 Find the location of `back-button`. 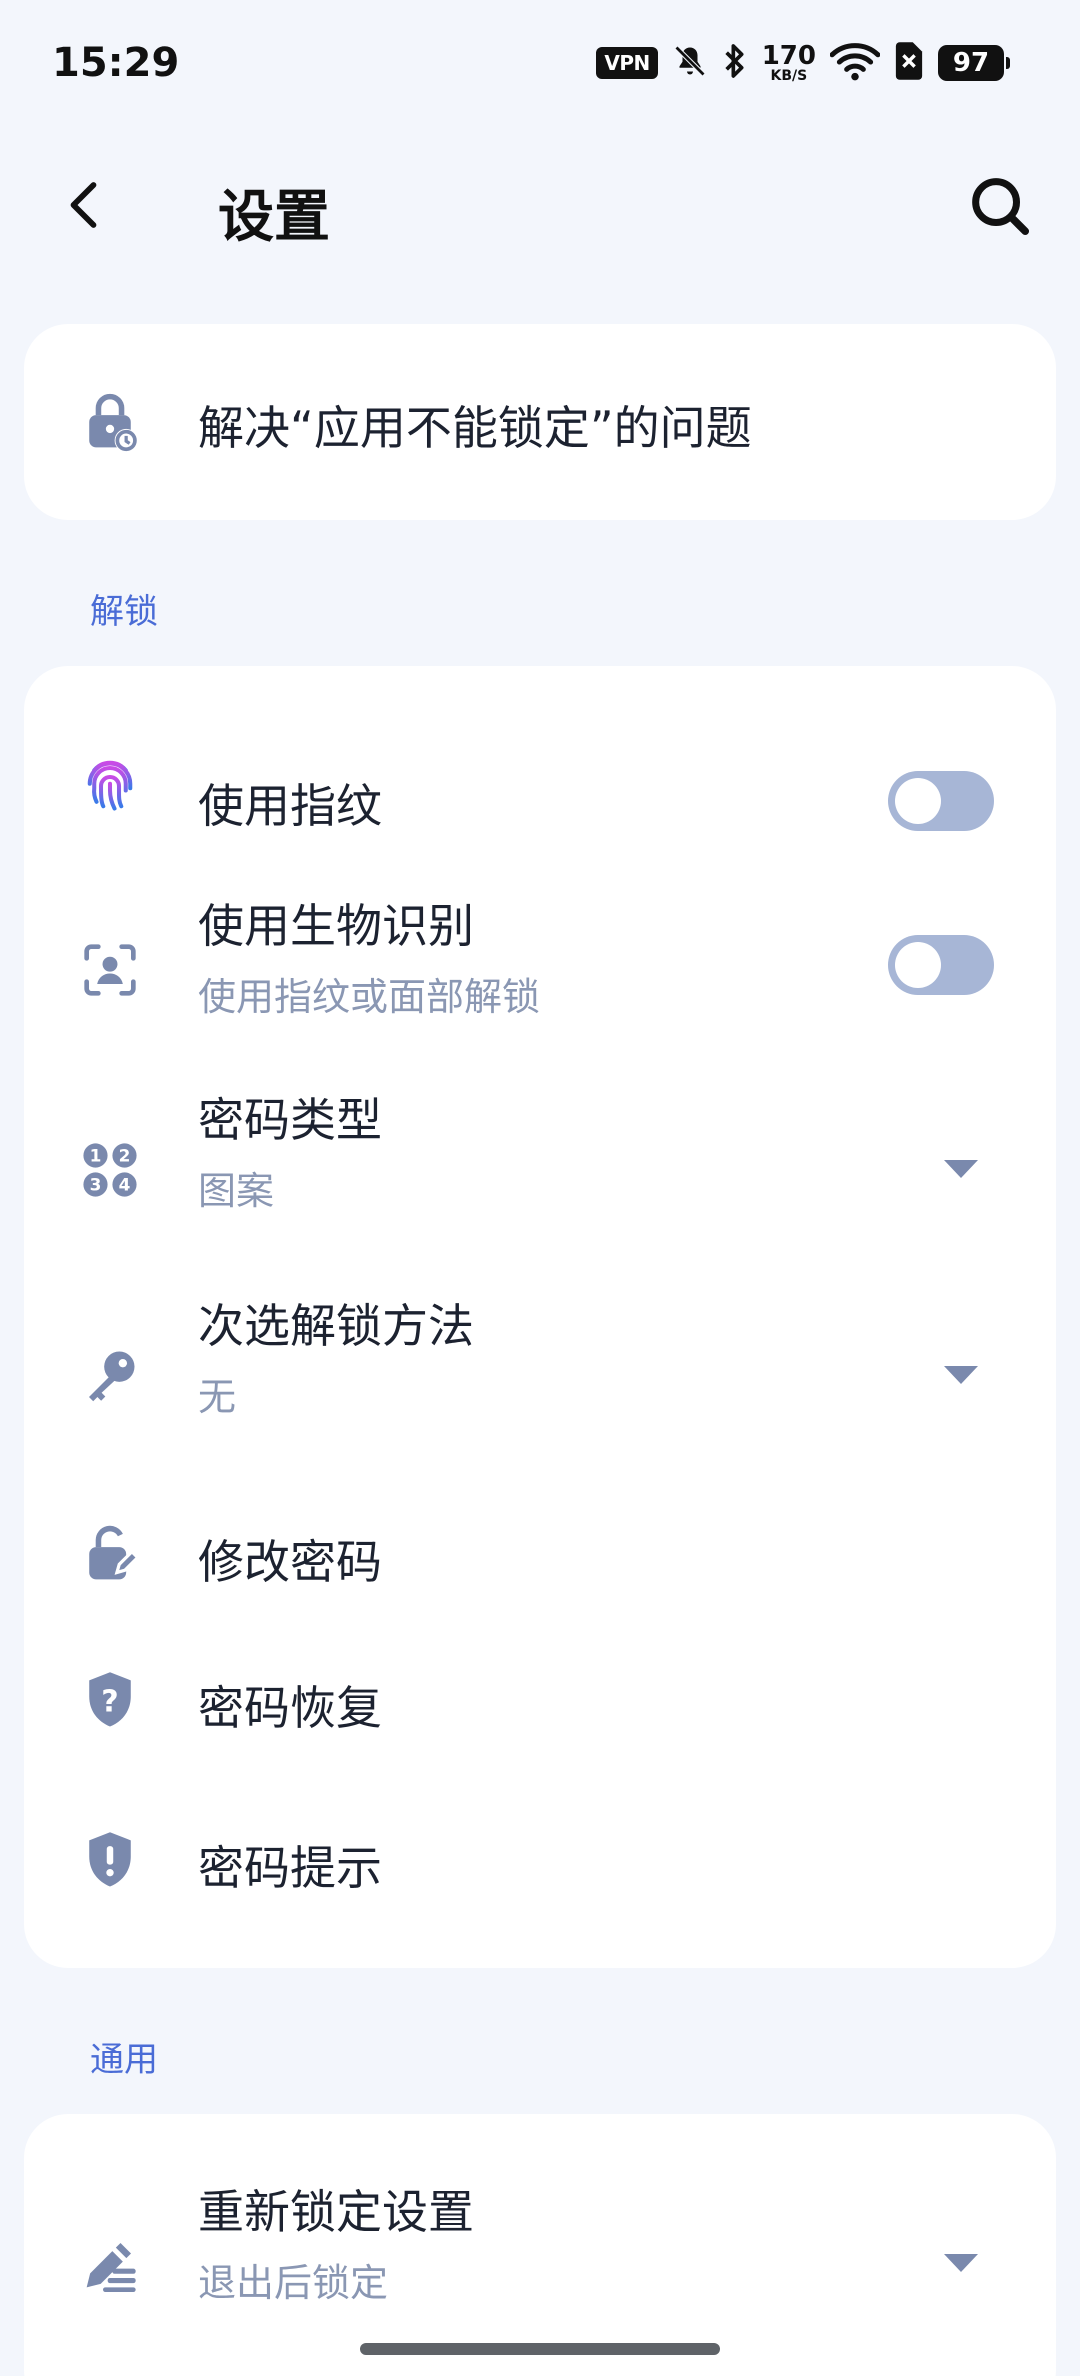

back-button is located at coordinates (86, 205).